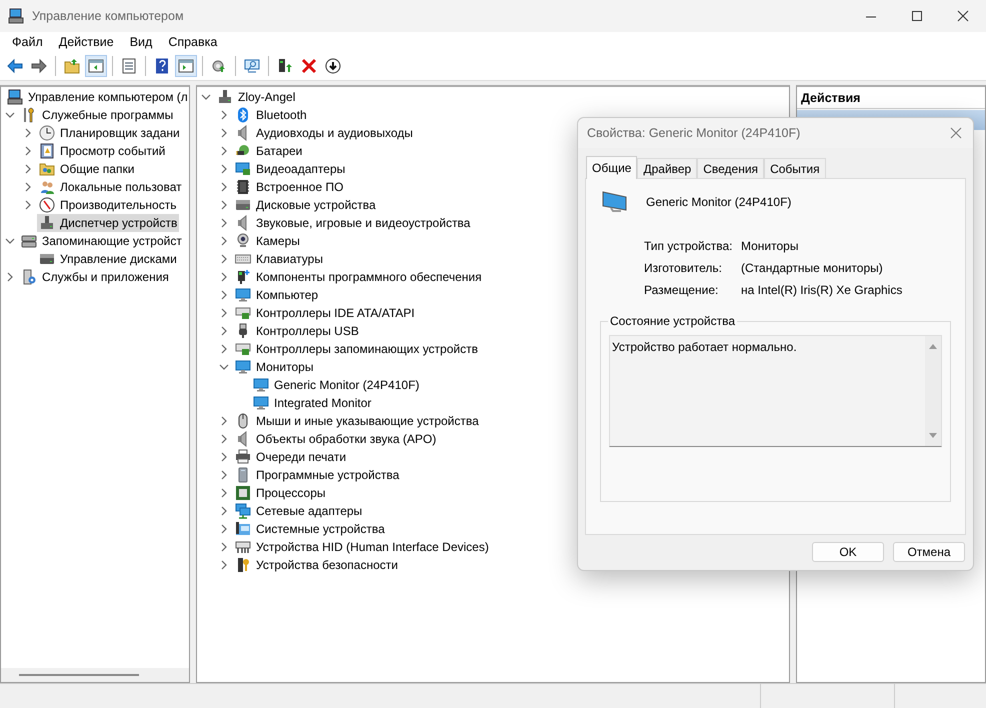  I want to click on maximize-icon, so click(917, 16).